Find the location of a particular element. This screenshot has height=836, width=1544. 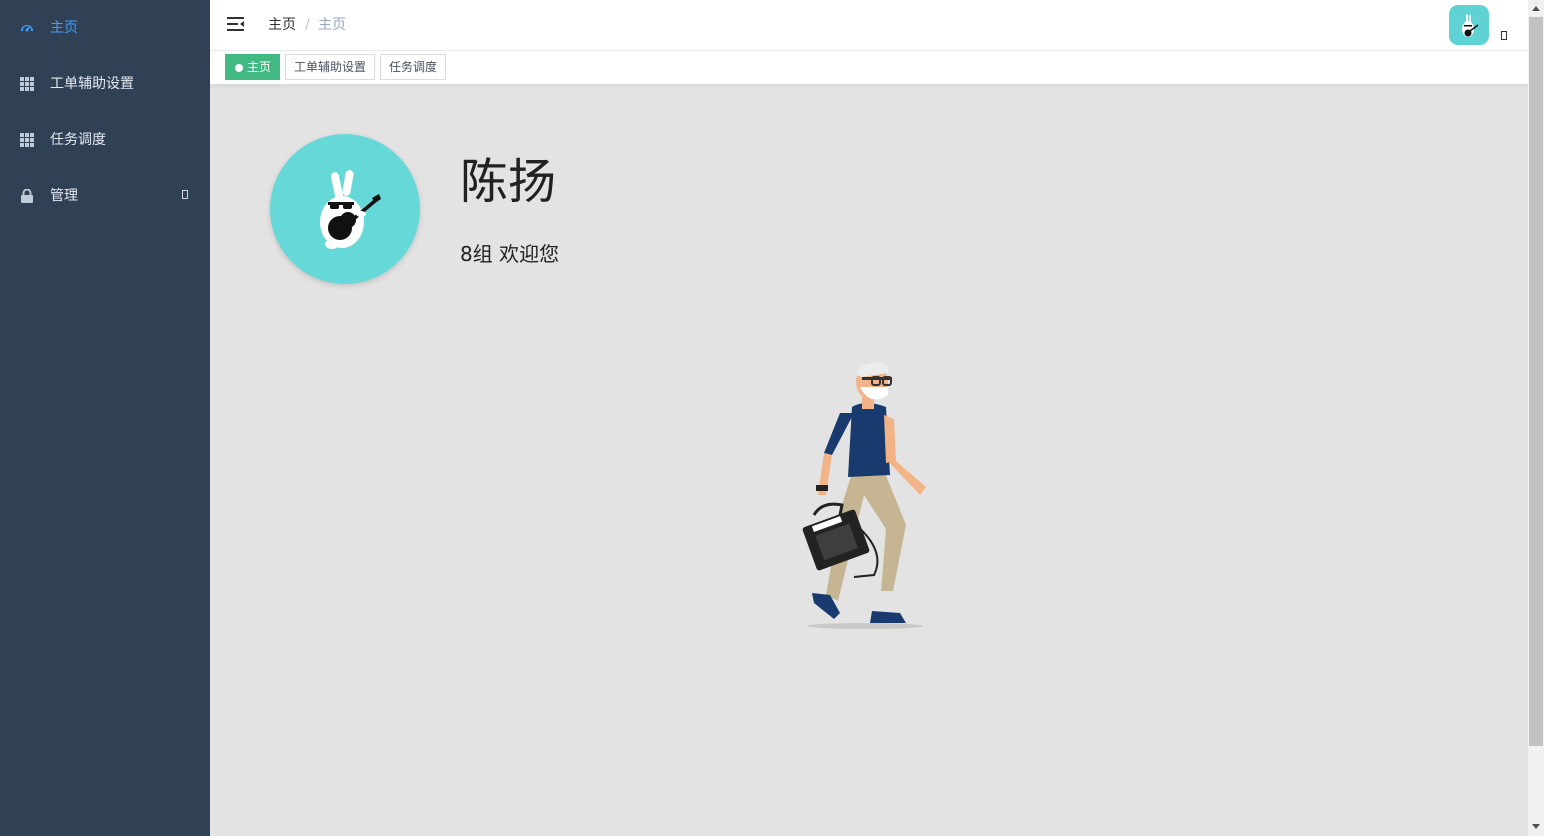

hamburger-menu-icon is located at coordinates (236, 24).